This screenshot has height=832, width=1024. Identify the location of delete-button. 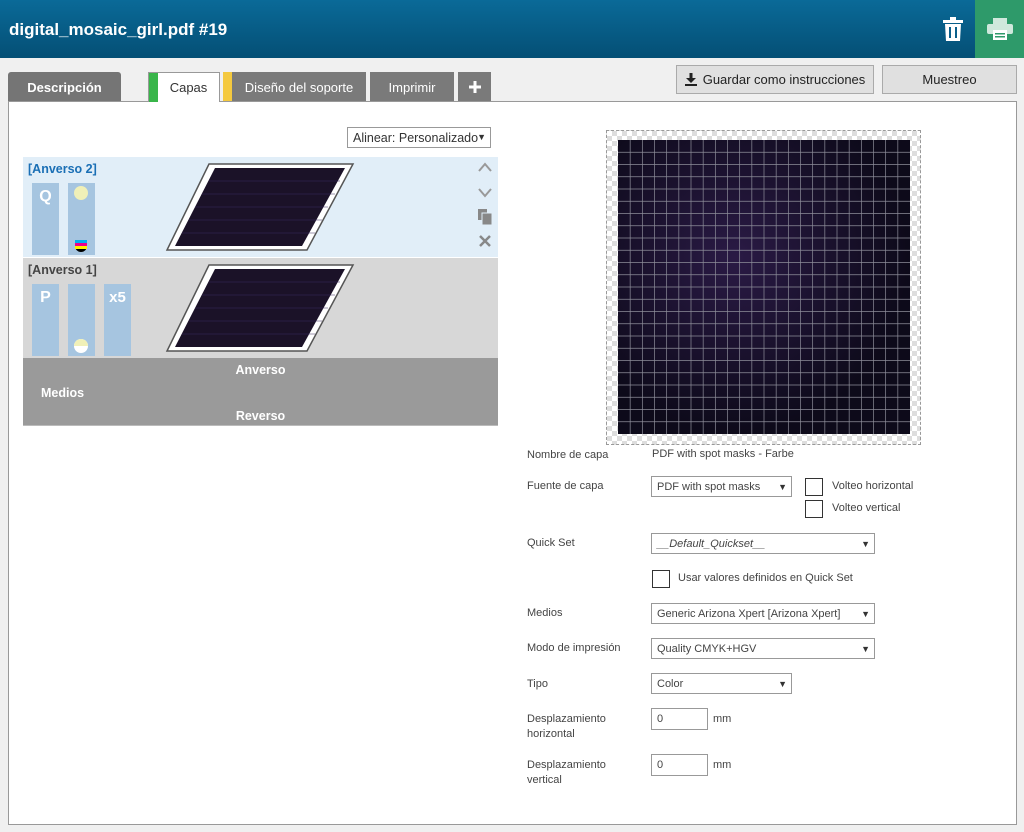
(953, 29).